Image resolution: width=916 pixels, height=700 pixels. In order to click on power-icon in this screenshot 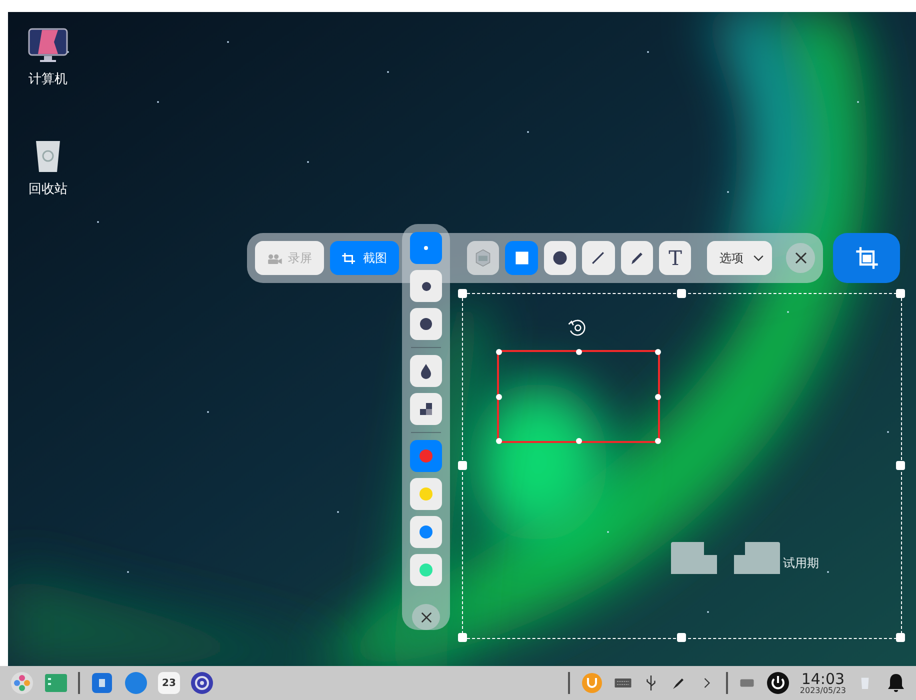, I will do `click(778, 683)`.